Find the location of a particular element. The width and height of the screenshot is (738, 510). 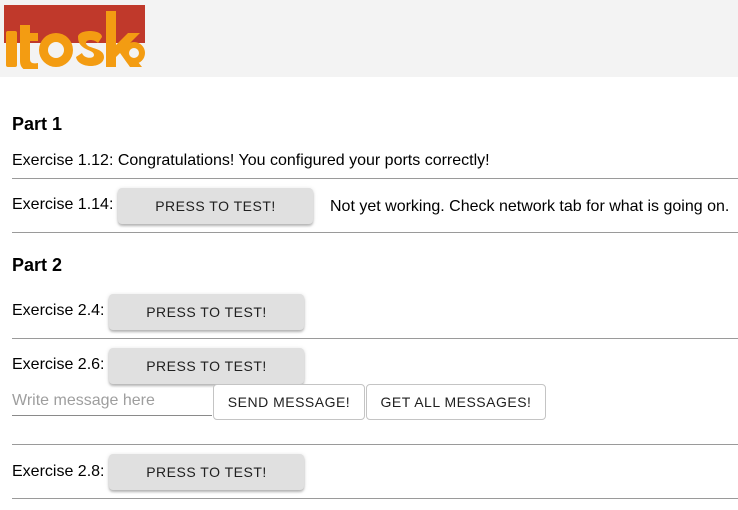

exercise-2-6-label: Exercise 2.6: is located at coordinates (58, 364).